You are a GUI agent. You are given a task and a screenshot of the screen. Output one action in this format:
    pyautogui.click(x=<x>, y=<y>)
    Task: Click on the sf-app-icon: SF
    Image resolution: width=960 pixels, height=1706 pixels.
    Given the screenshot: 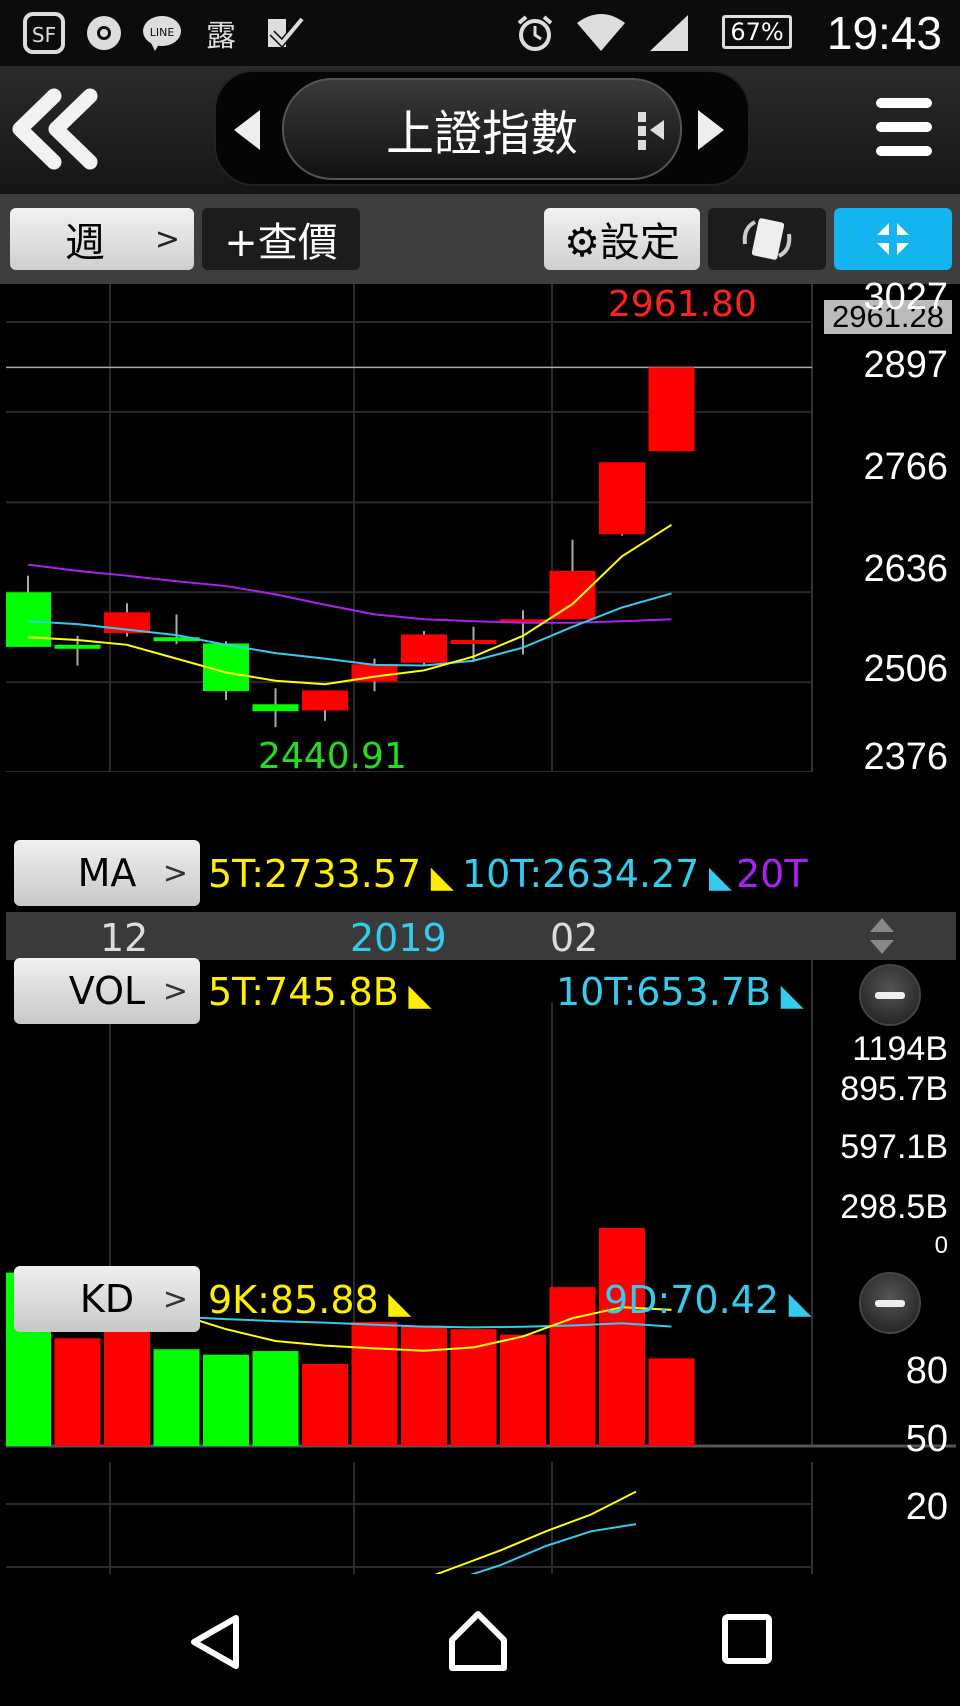 What is the action you would take?
    pyautogui.click(x=44, y=33)
    